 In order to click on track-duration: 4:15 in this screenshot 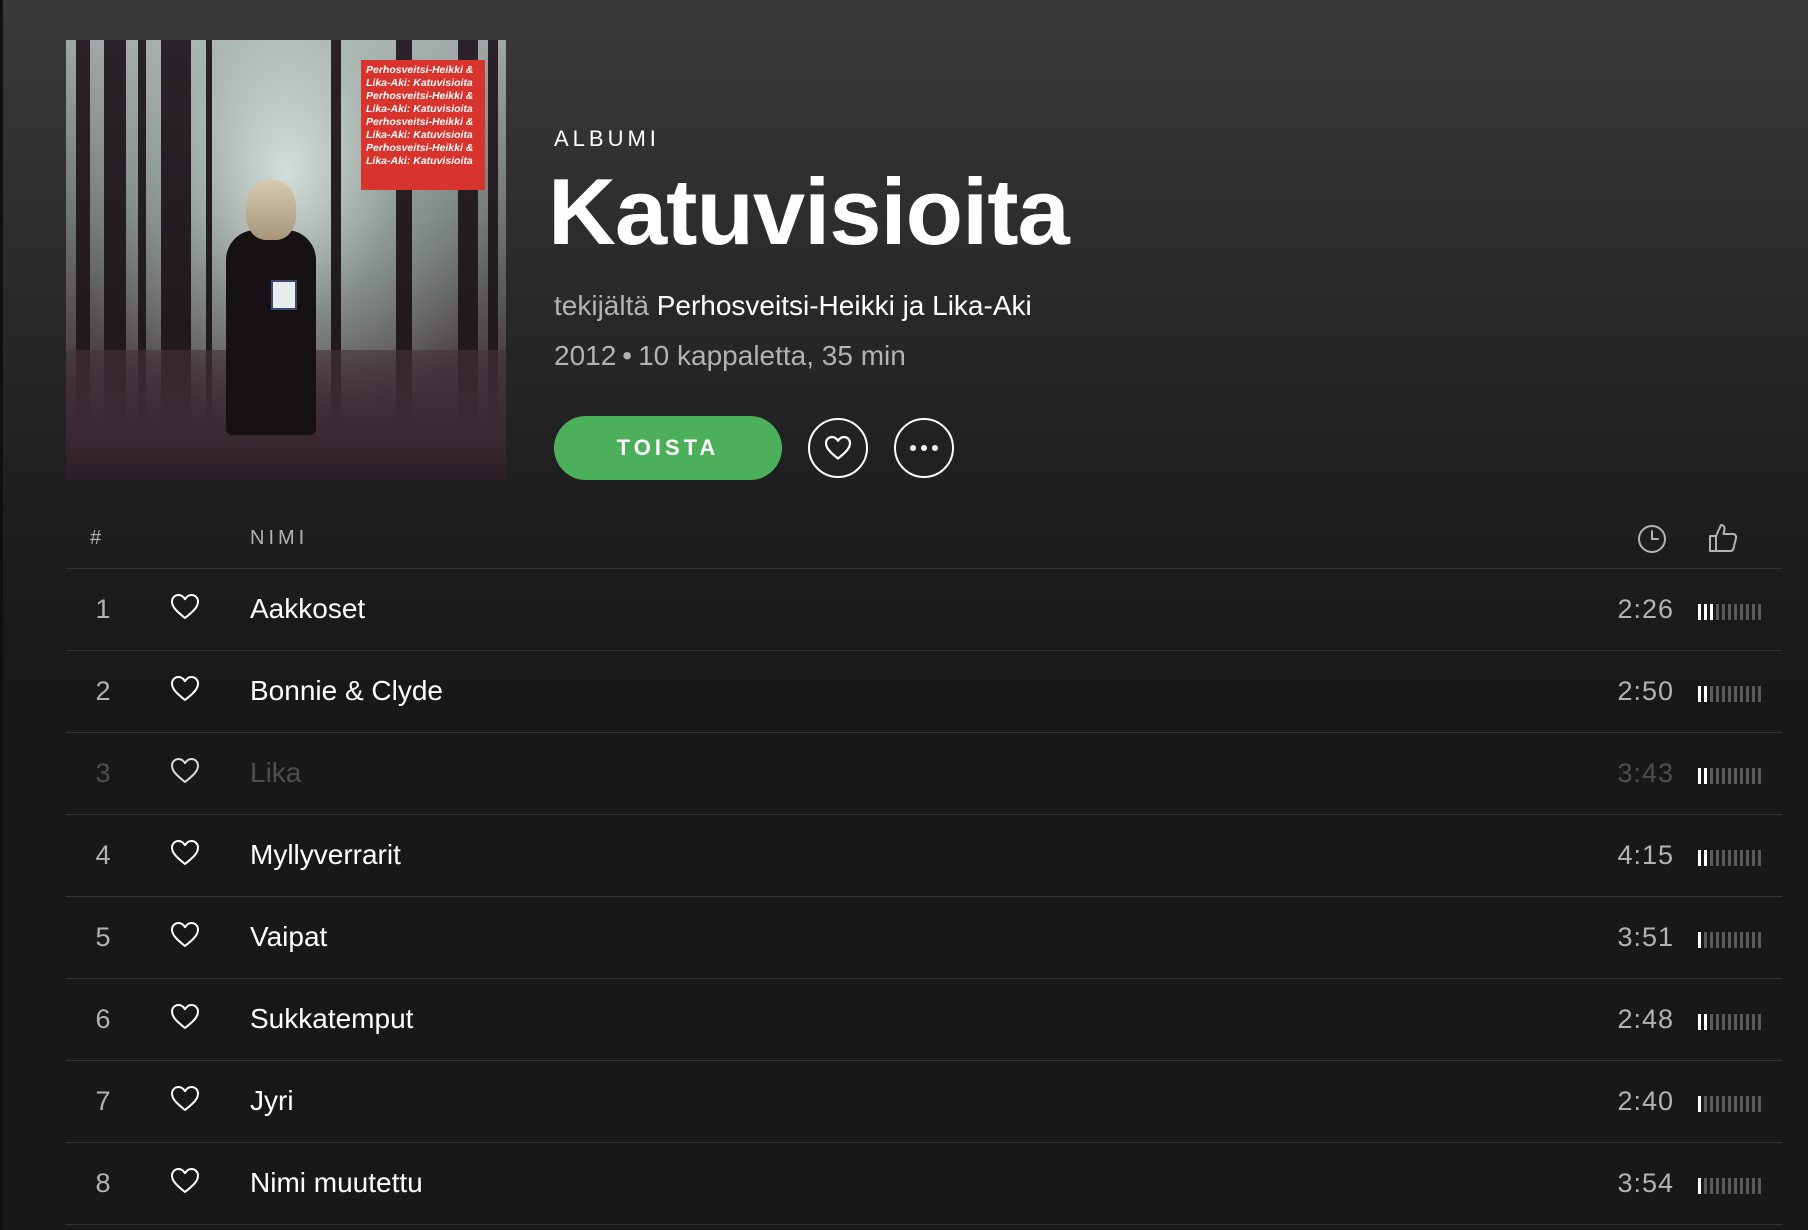, I will do `click(1645, 855)`.